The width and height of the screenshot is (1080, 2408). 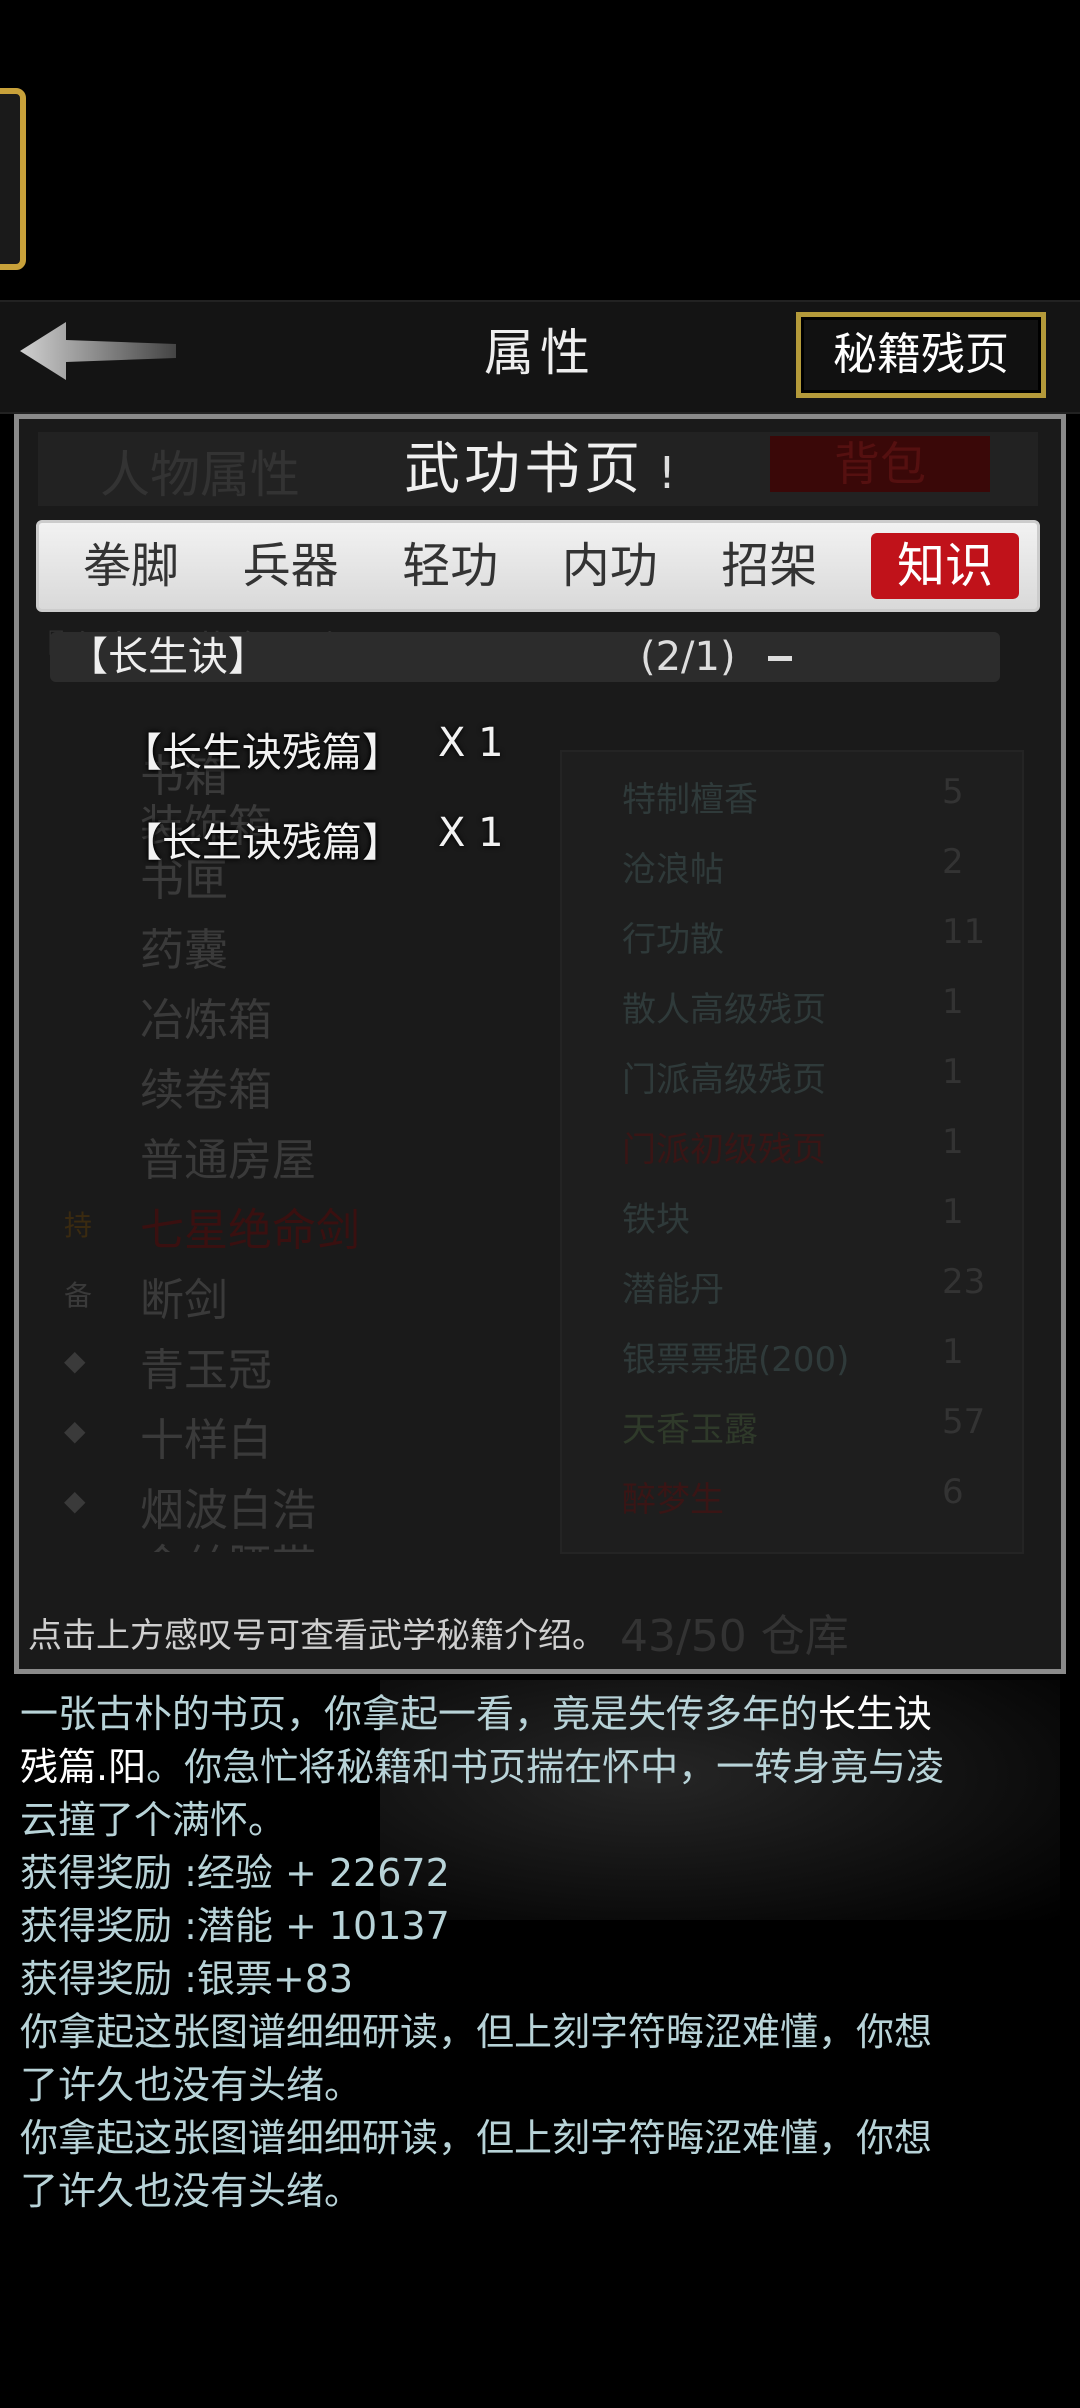 What do you see at coordinates (153, 1820) in the screenshot?
I see `log-line: 云撞了个满怀。` at bounding box center [153, 1820].